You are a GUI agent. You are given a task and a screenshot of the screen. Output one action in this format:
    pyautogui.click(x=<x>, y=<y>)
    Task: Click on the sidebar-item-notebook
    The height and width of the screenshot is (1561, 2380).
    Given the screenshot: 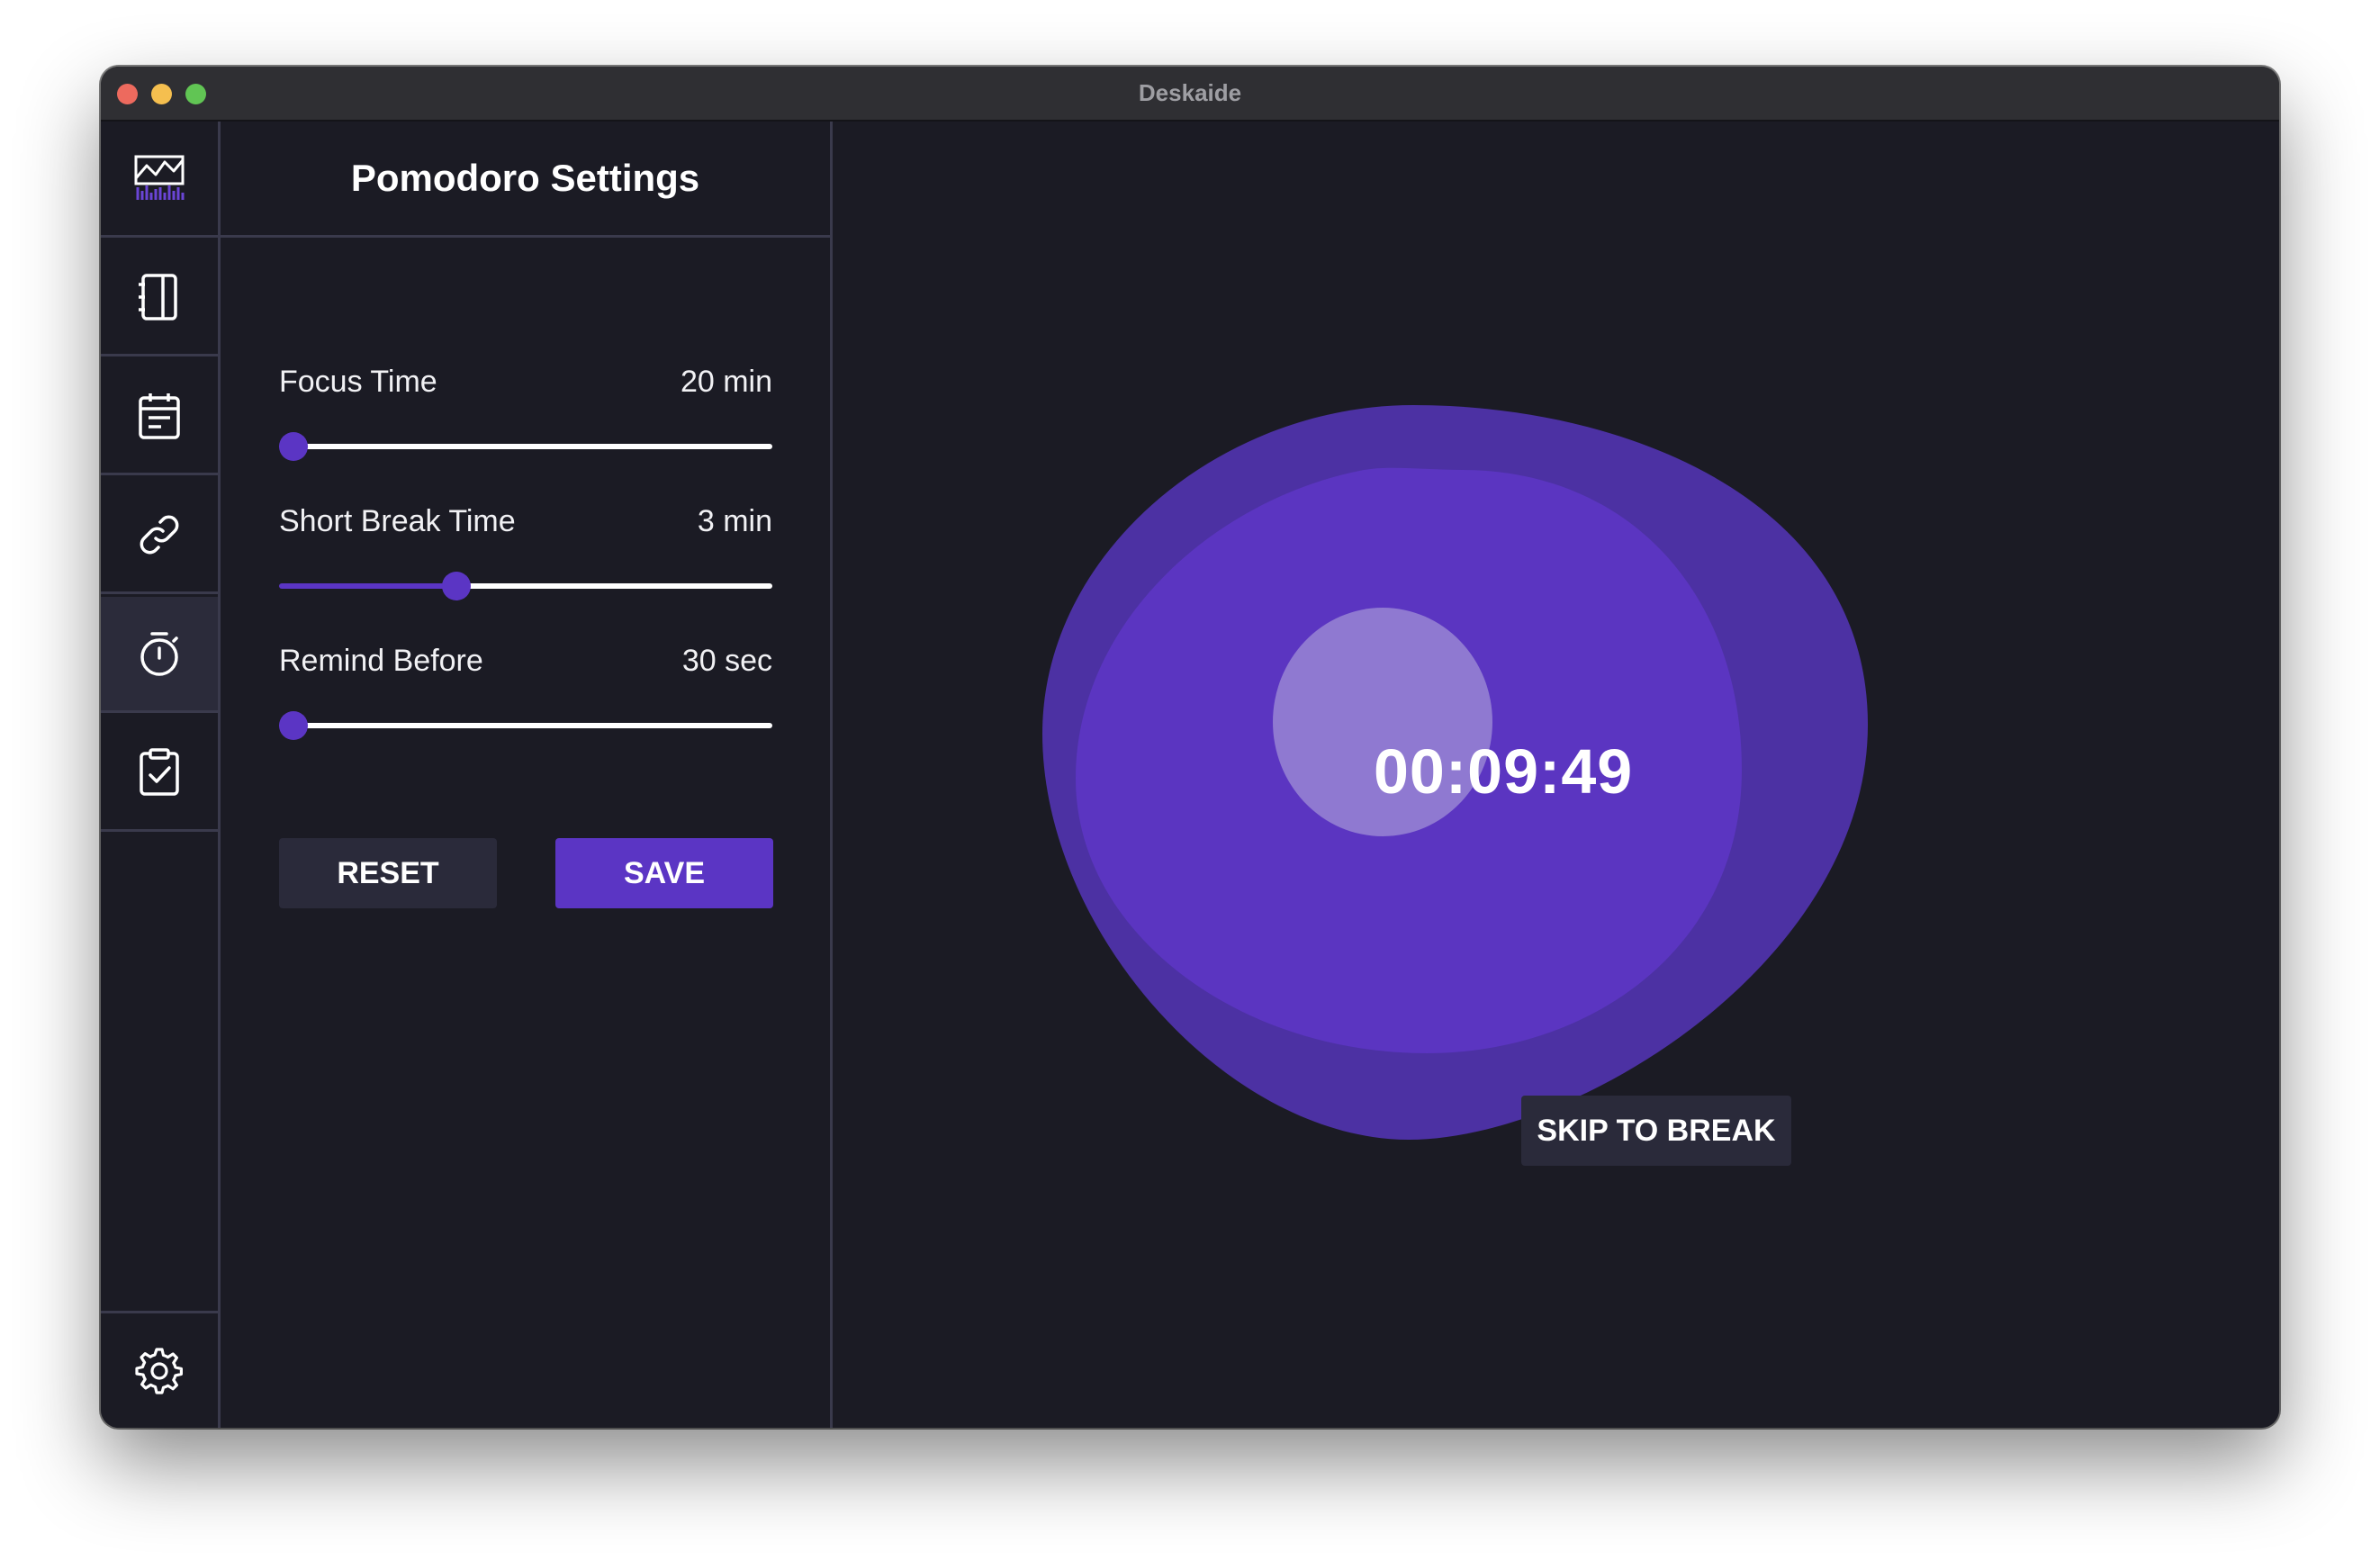 What is the action you would take?
    pyautogui.click(x=160, y=298)
    